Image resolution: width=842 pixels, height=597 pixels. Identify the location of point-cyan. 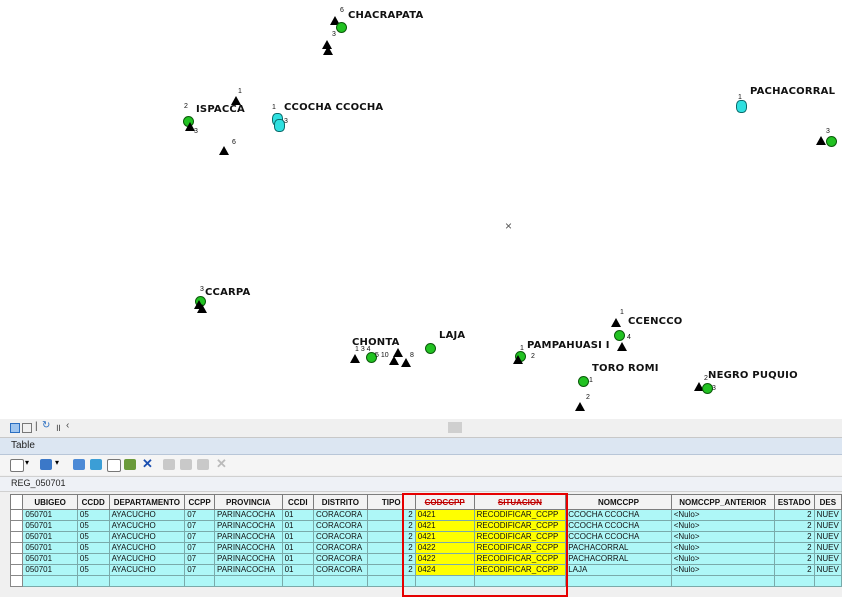
(741, 106).